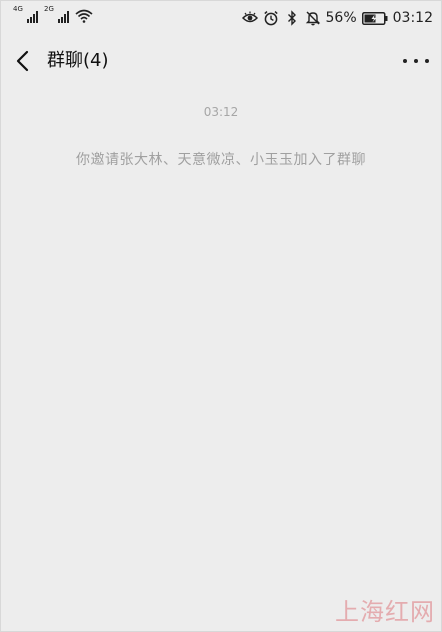 The image size is (442, 632). What do you see at coordinates (24, 61) in the screenshot?
I see `back-button` at bounding box center [24, 61].